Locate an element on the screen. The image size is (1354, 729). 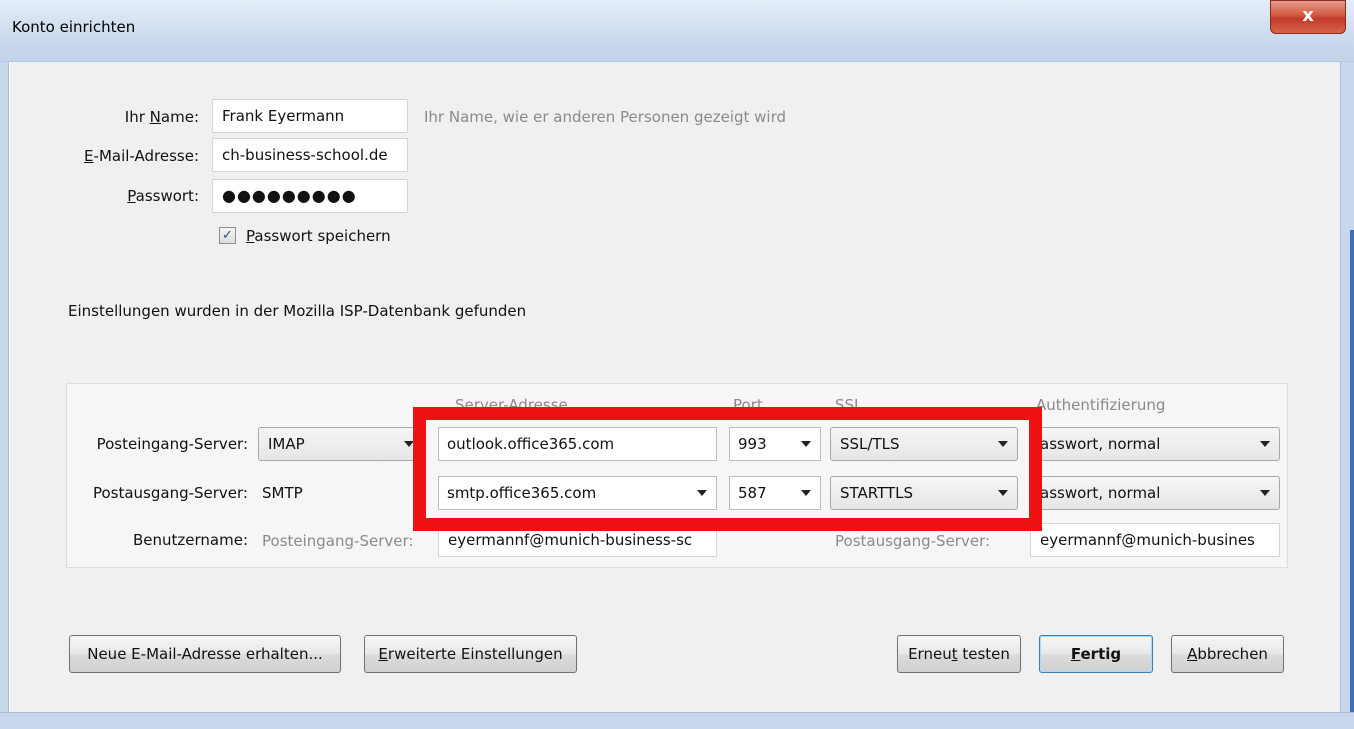
close-icon: x is located at coordinates (1308, 15).